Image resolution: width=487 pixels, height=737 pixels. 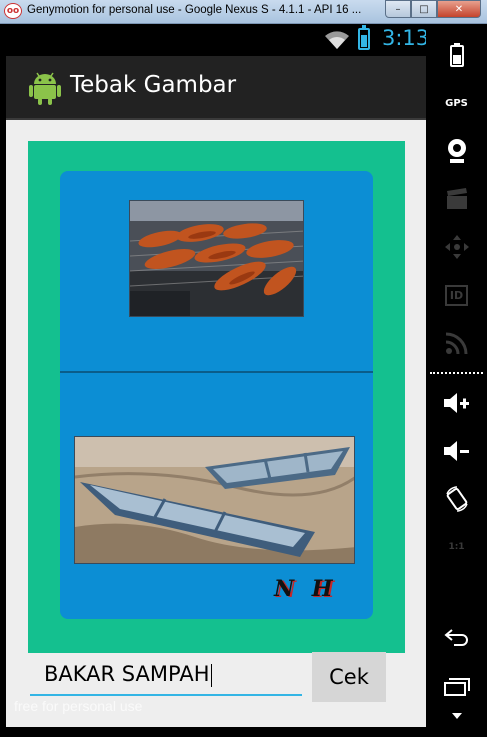 I want to click on gps-icon: GPS, so click(x=456, y=103).